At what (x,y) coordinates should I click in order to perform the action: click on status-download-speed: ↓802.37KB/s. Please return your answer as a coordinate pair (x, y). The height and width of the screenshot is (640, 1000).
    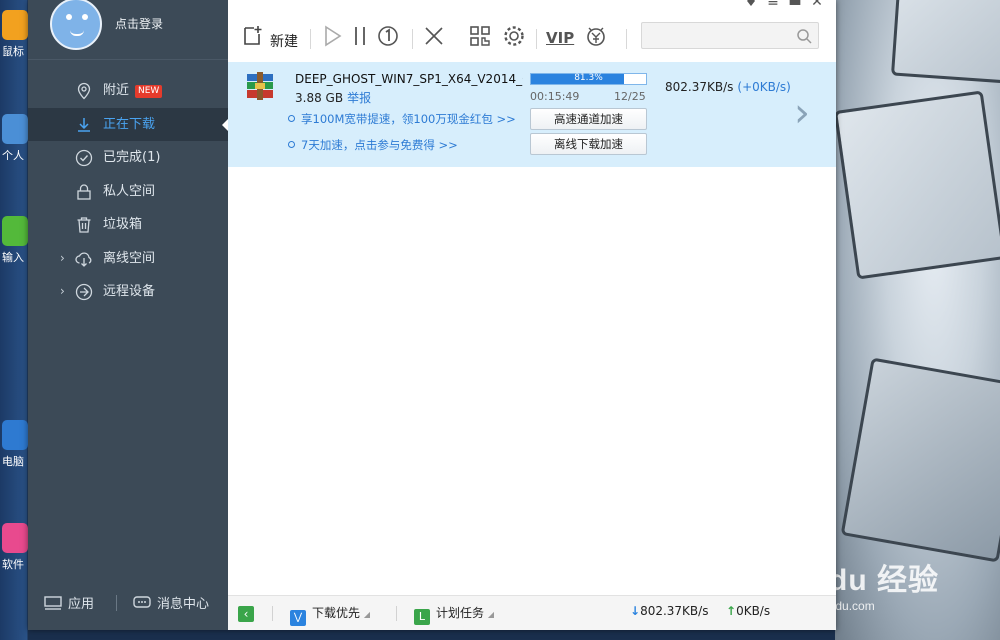
    Looking at the image, I should click on (669, 611).